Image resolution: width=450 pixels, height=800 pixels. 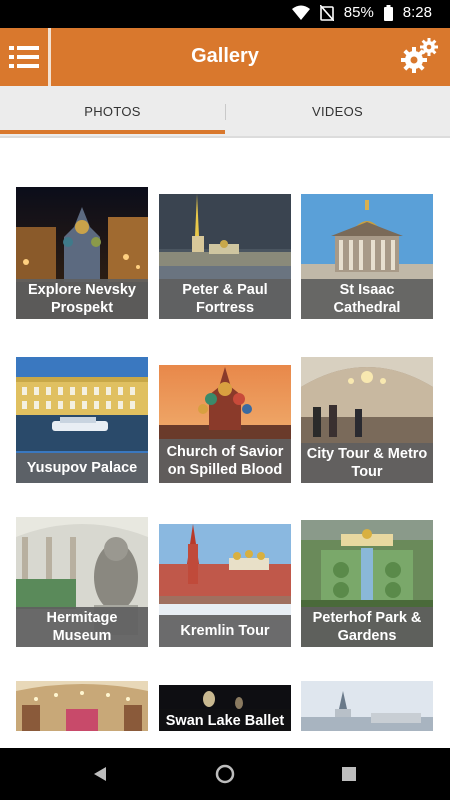 I want to click on back-icon, so click(x=100, y=774).